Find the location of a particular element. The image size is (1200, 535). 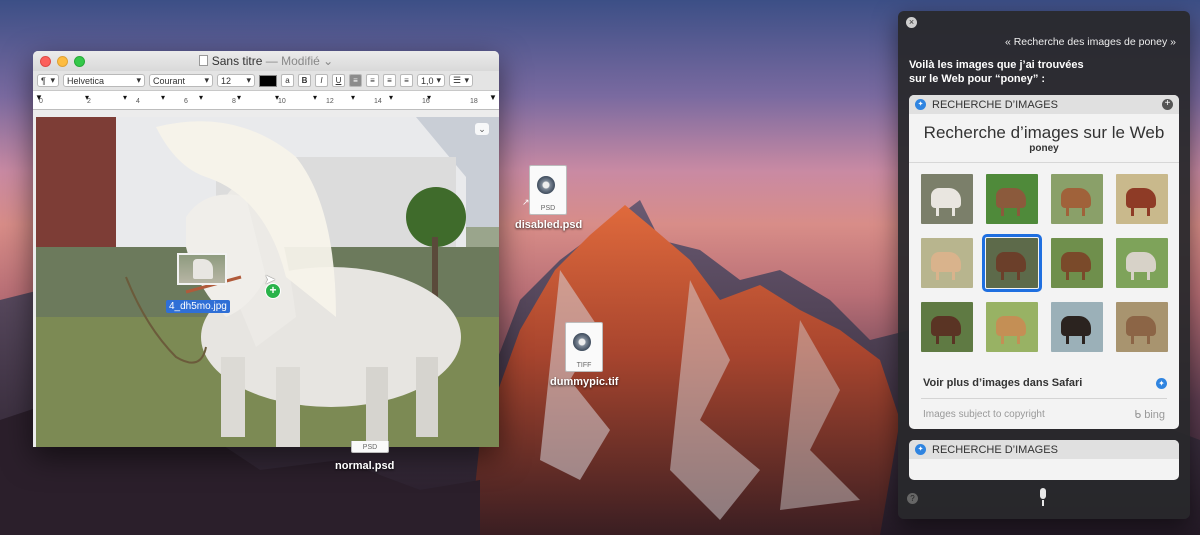

psd-file-icon: PSD is located at coordinates (370, 447).